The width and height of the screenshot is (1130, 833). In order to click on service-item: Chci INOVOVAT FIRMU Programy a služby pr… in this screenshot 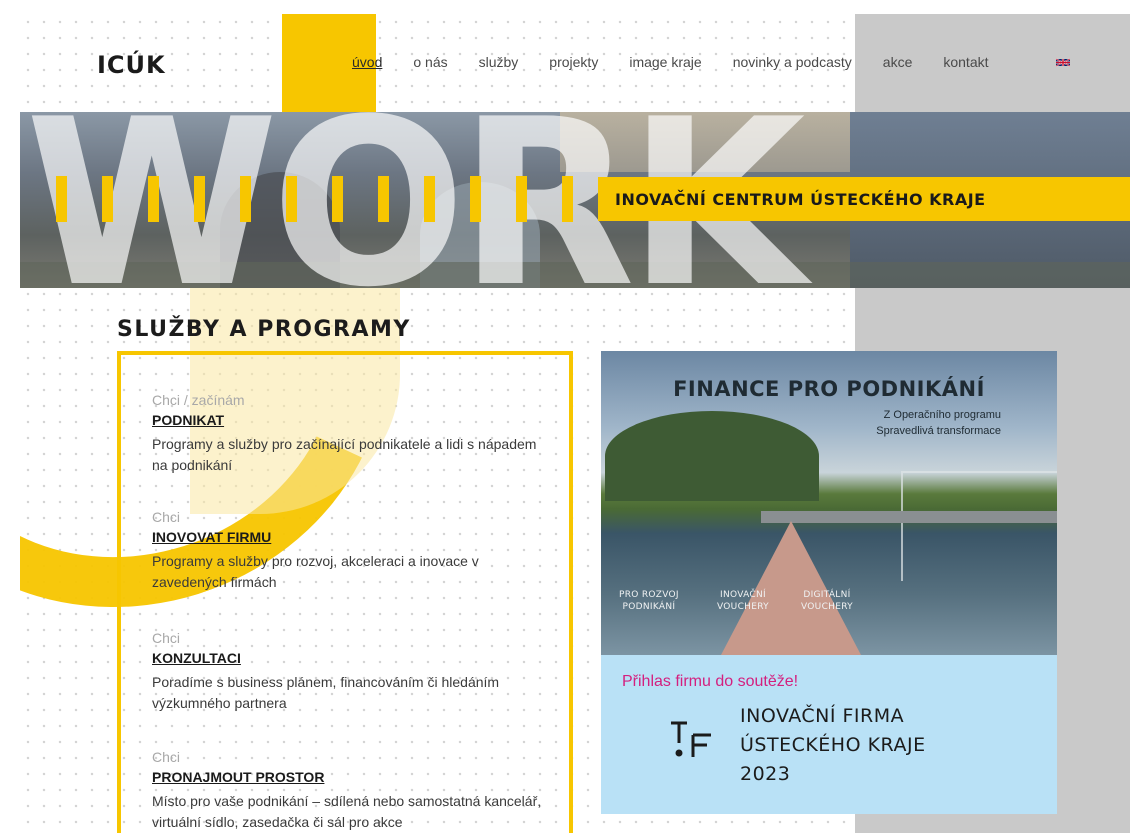, I will do `click(349, 551)`.